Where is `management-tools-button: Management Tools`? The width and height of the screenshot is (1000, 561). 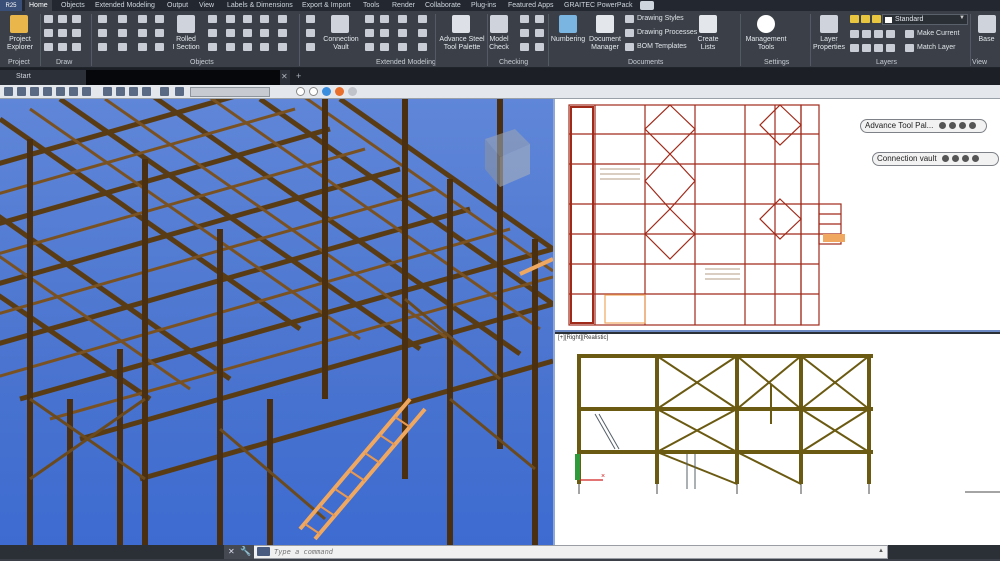 management-tools-button: Management Tools is located at coordinates (766, 44).